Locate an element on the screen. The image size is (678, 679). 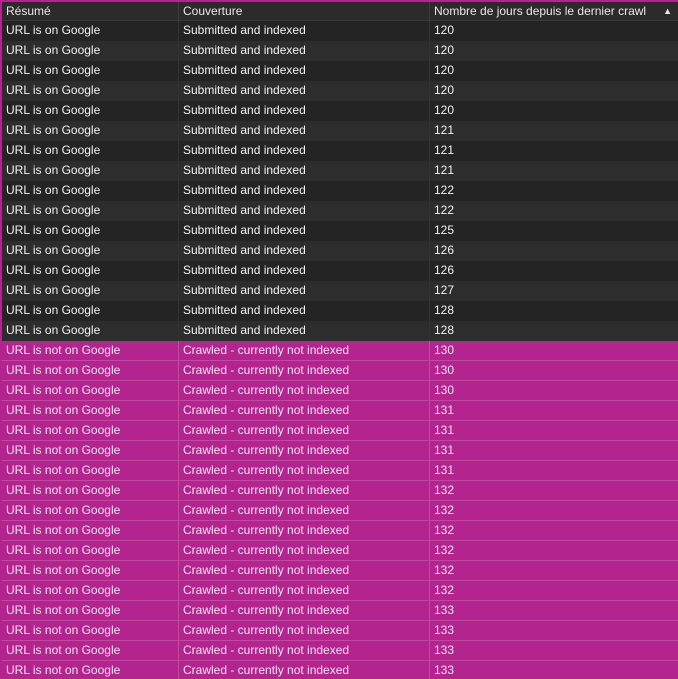
column-header-summary: Résumé is located at coordinates (90, 11).